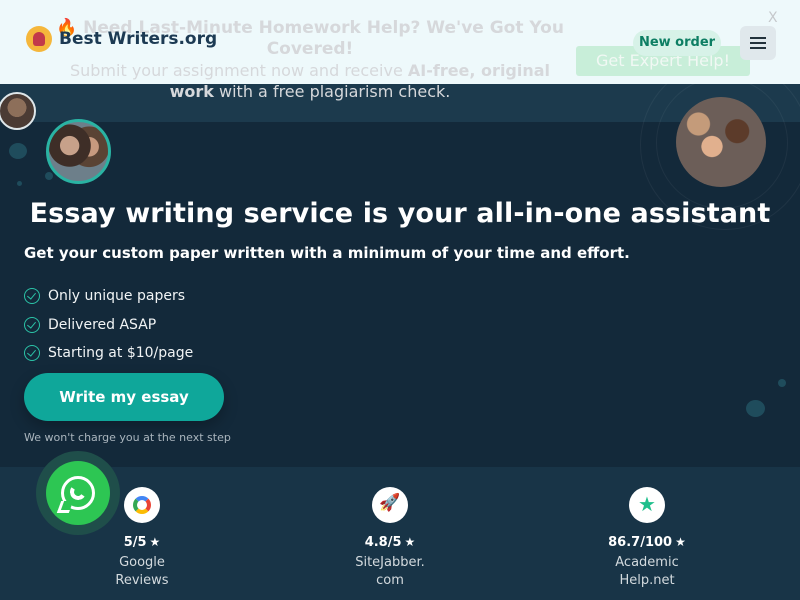  What do you see at coordinates (142, 571) in the screenshot?
I see `review-source: Google Reviews` at bounding box center [142, 571].